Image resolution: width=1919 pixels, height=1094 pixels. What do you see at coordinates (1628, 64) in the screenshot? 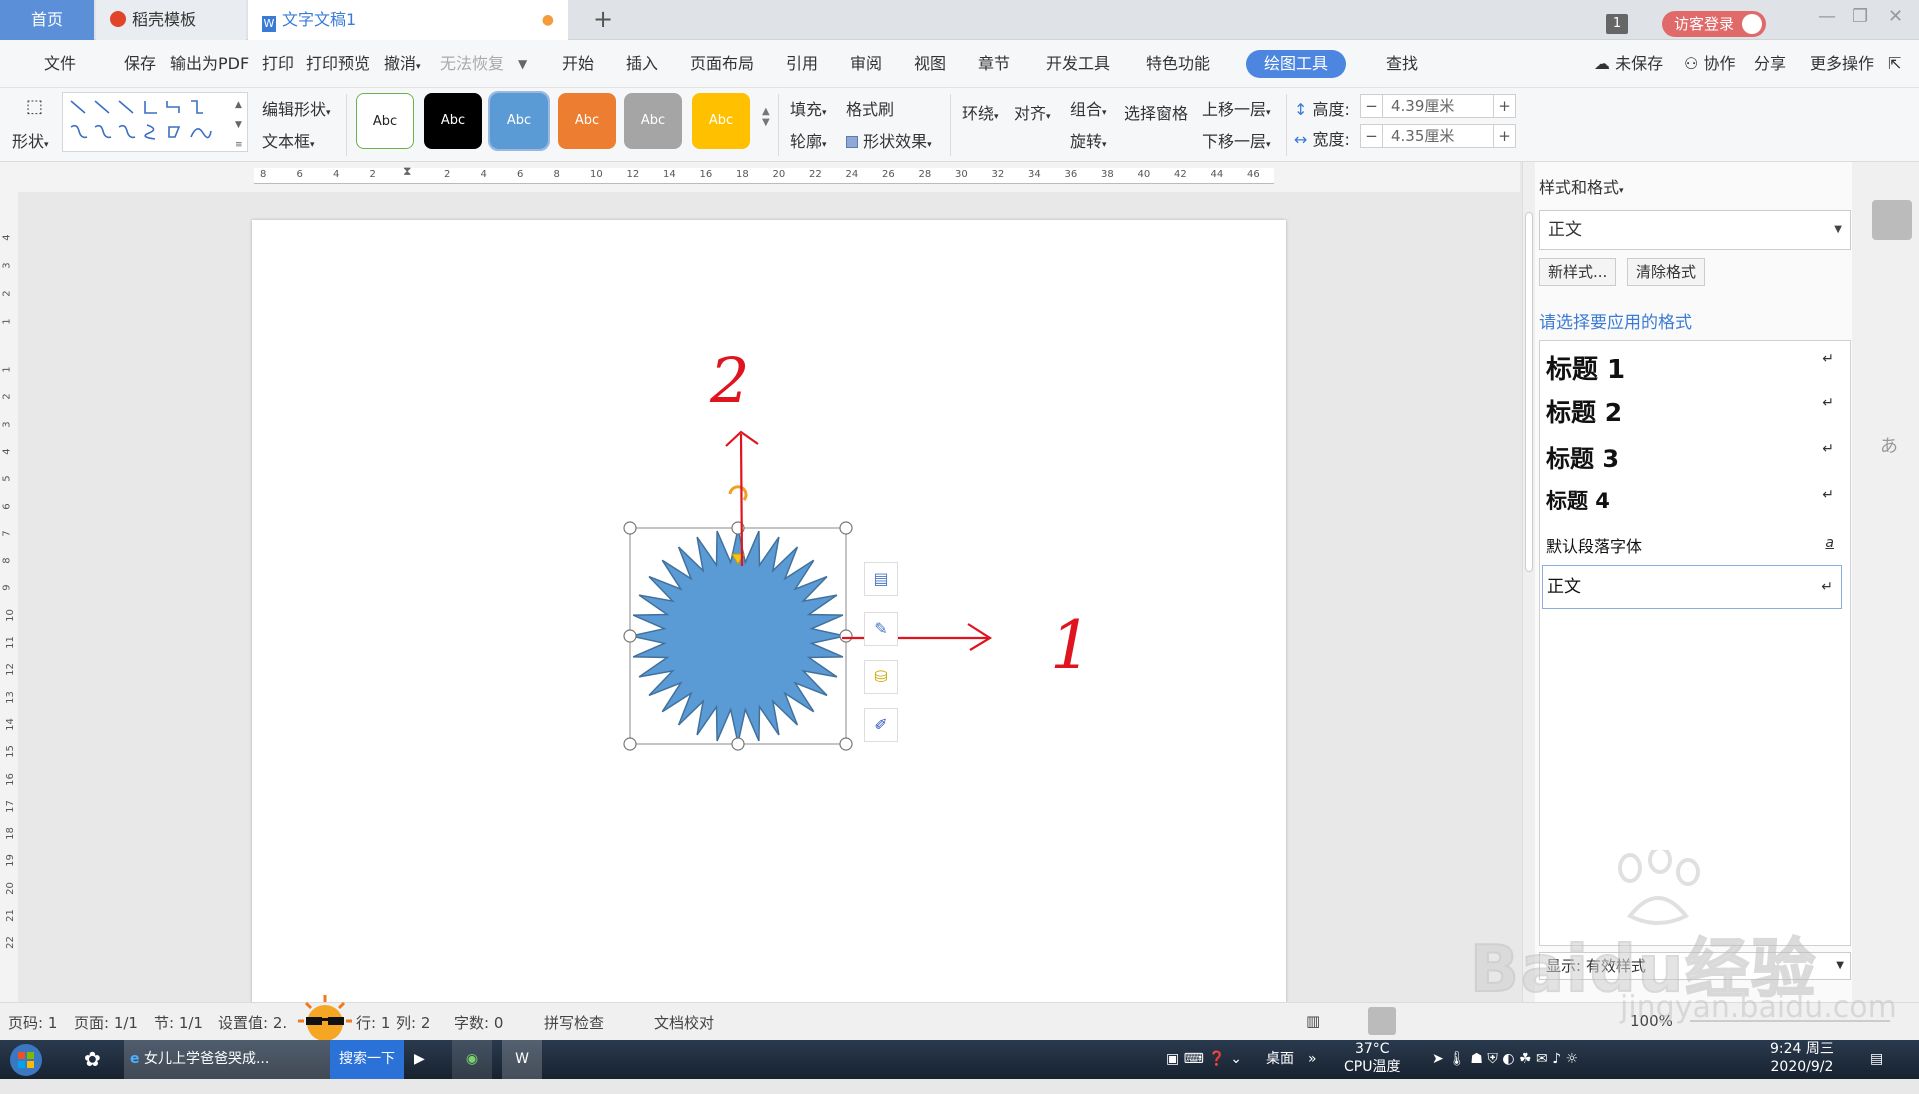
I see `unsaved-status: ☁ 未保存` at bounding box center [1628, 64].